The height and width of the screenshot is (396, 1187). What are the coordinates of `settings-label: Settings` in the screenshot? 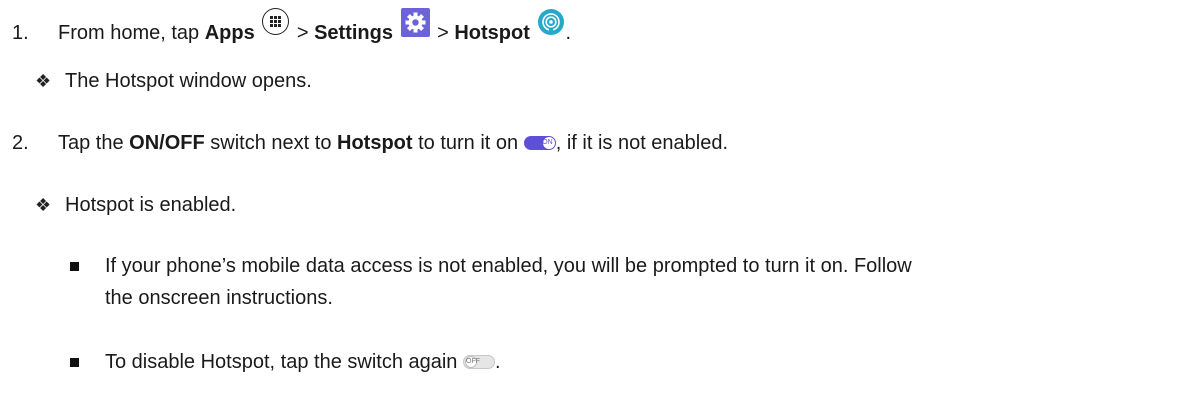 It's located at (353, 33).